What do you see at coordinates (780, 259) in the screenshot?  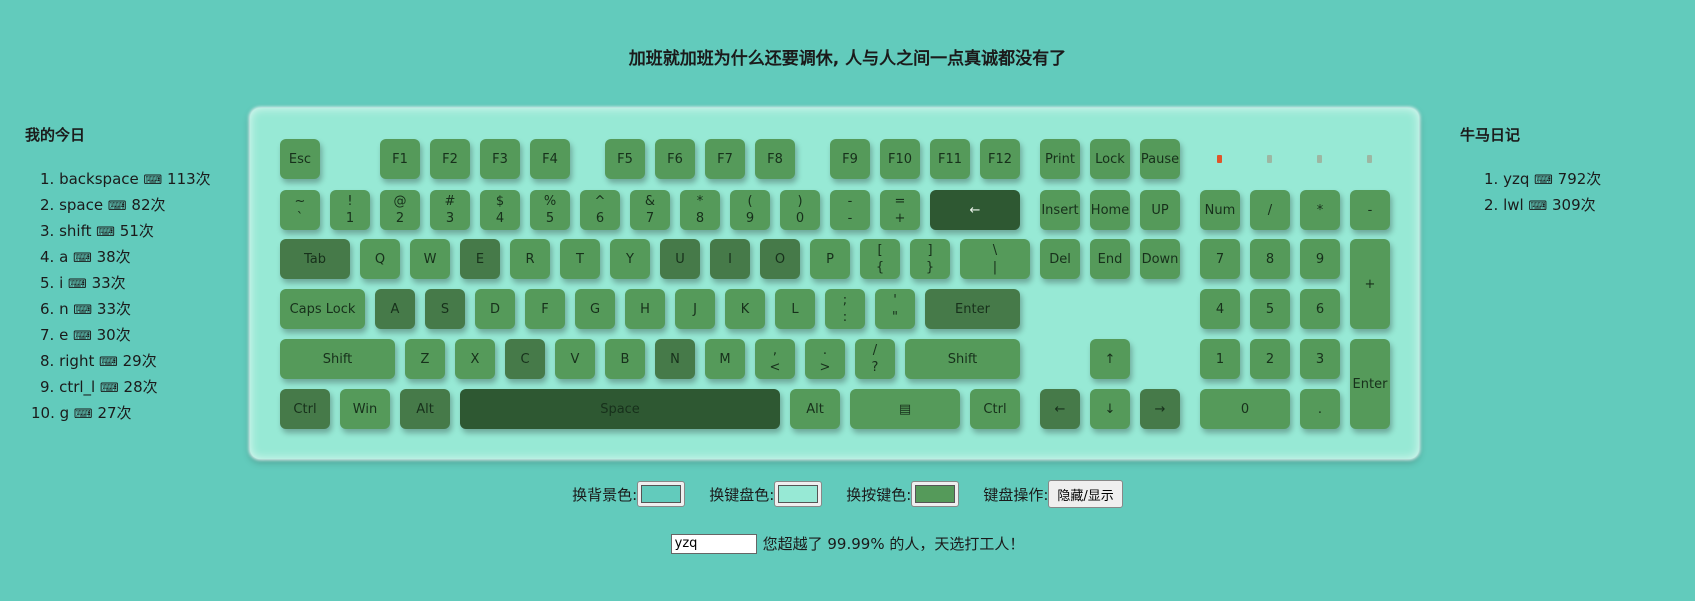 I see `key-o: O` at bounding box center [780, 259].